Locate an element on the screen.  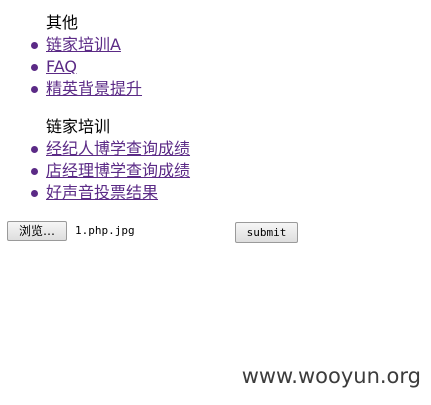
watermark: www.wooyun.org is located at coordinates (331, 376).